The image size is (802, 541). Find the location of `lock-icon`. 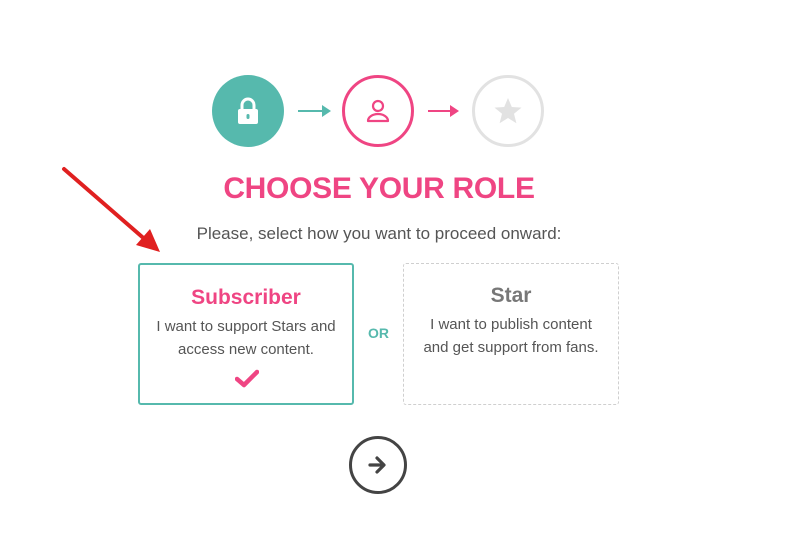

lock-icon is located at coordinates (248, 110).